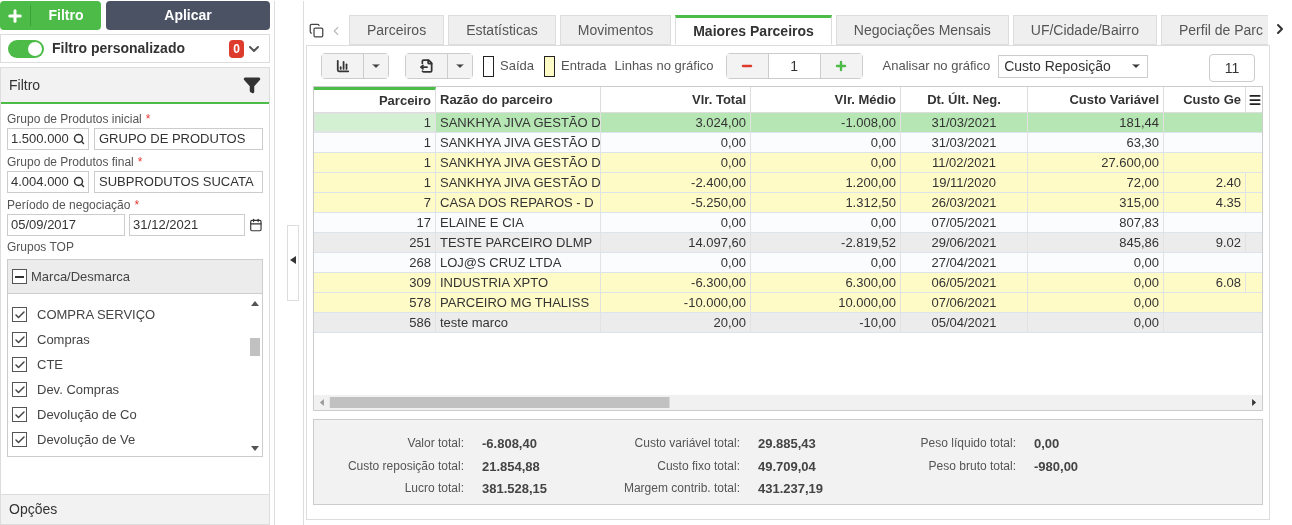  What do you see at coordinates (515, 489) in the screenshot?
I see `total-value: 381.528,15` at bounding box center [515, 489].